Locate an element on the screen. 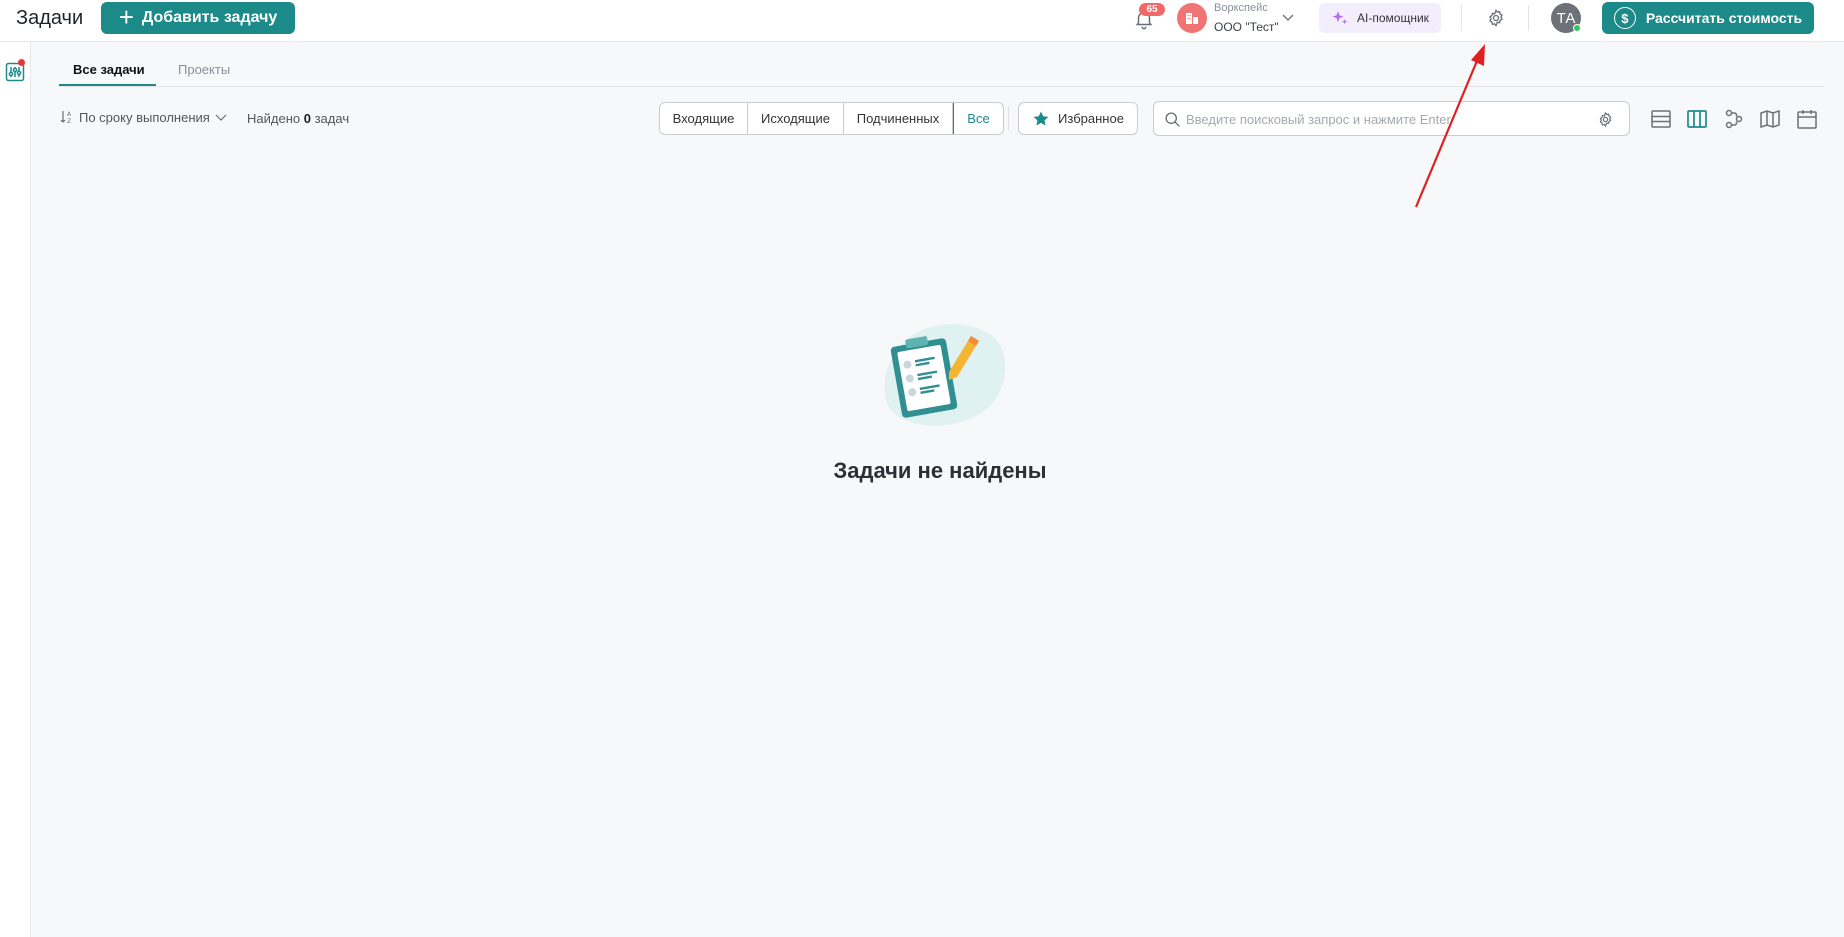 The height and width of the screenshot is (937, 1844). found-count-text: Найдено 0 задач is located at coordinates (298, 118).